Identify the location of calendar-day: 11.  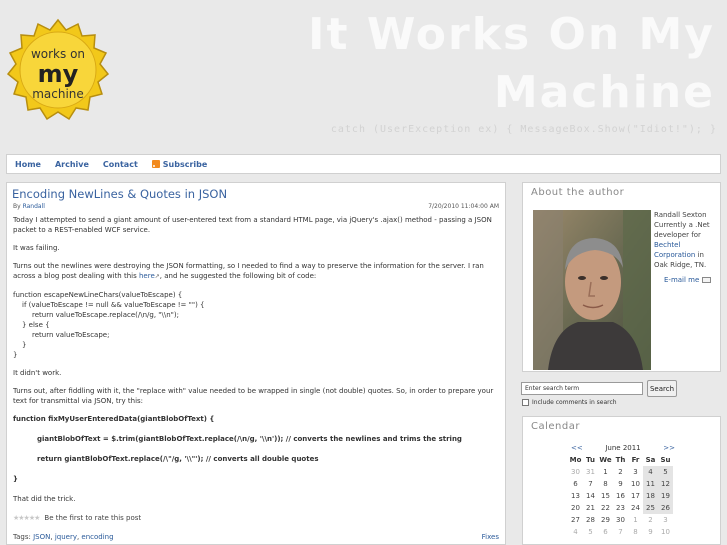
(650, 484).